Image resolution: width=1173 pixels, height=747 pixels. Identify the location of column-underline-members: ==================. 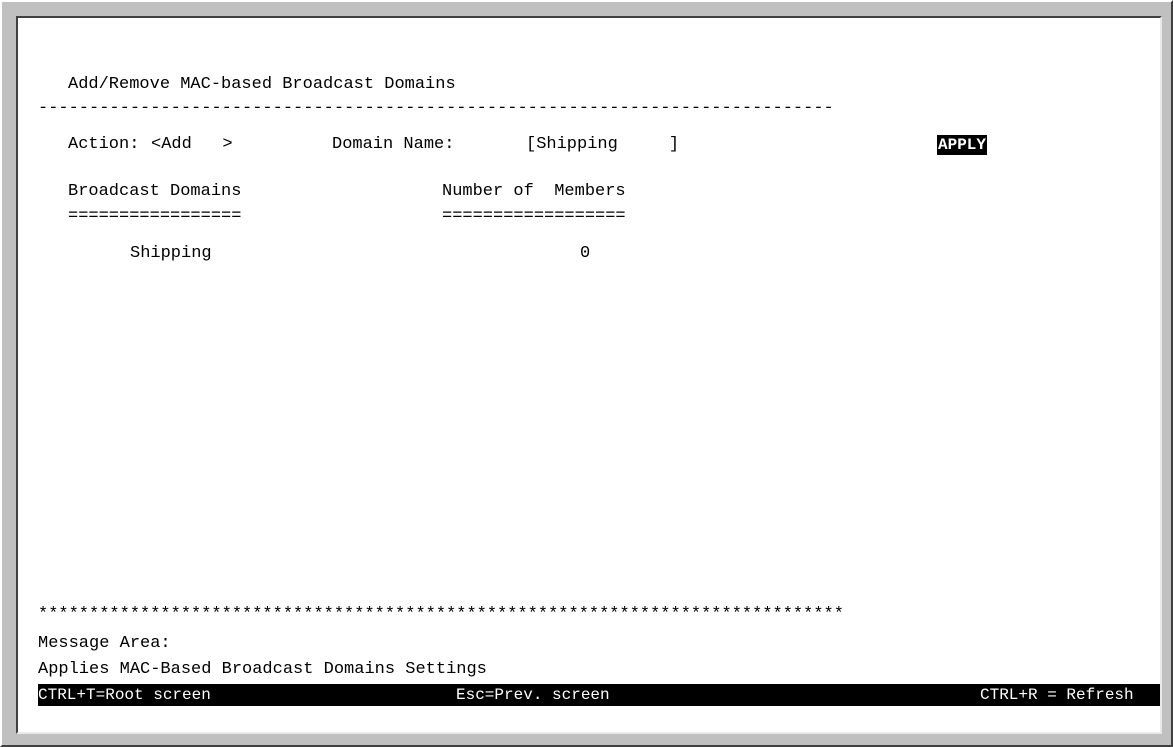
(534, 216).